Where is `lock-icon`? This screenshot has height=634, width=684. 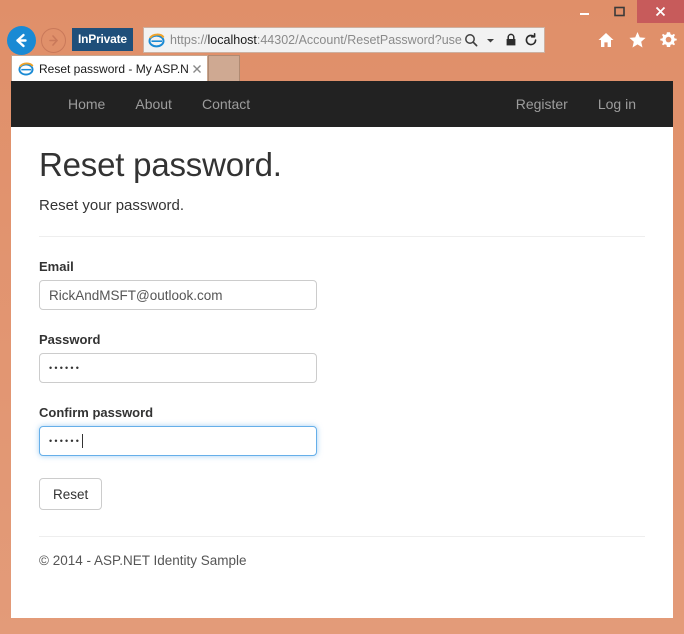 lock-icon is located at coordinates (510, 40).